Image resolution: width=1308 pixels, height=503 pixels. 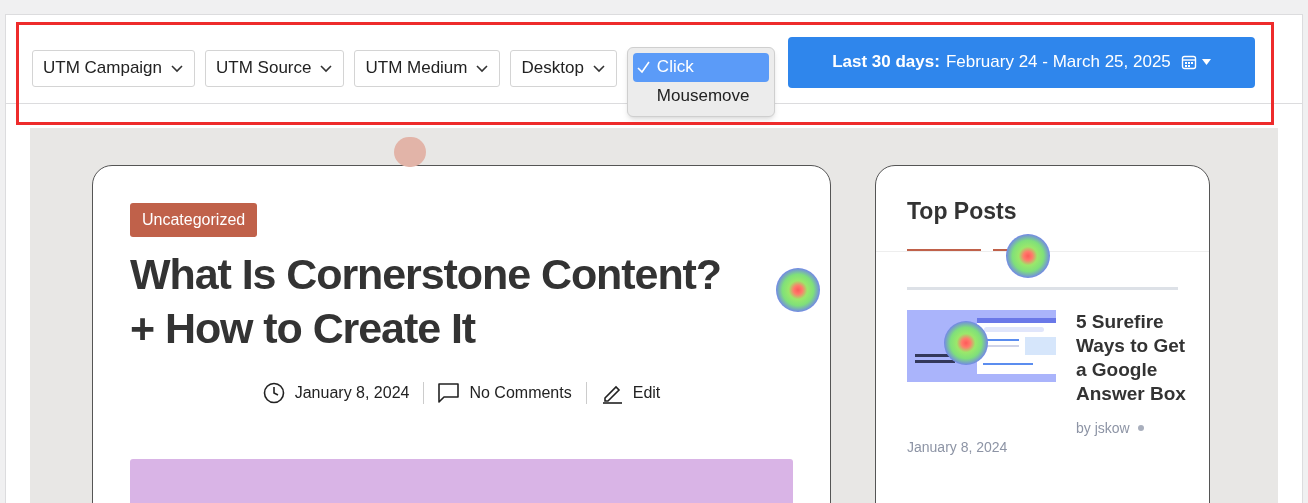 What do you see at coordinates (700, 96) in the screenshot?
I see `menu-option: Mousemove` at bounding box center [700, 96].